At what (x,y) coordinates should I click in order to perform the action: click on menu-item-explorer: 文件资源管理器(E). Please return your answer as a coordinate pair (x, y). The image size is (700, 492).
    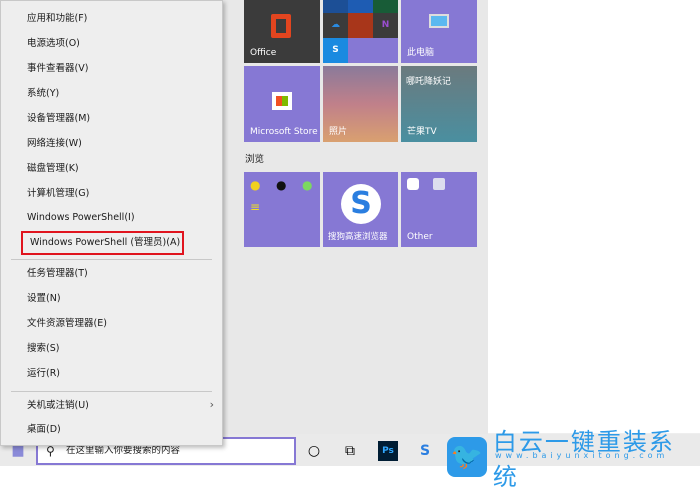
    Looking at the image, I should click on (67, 324).